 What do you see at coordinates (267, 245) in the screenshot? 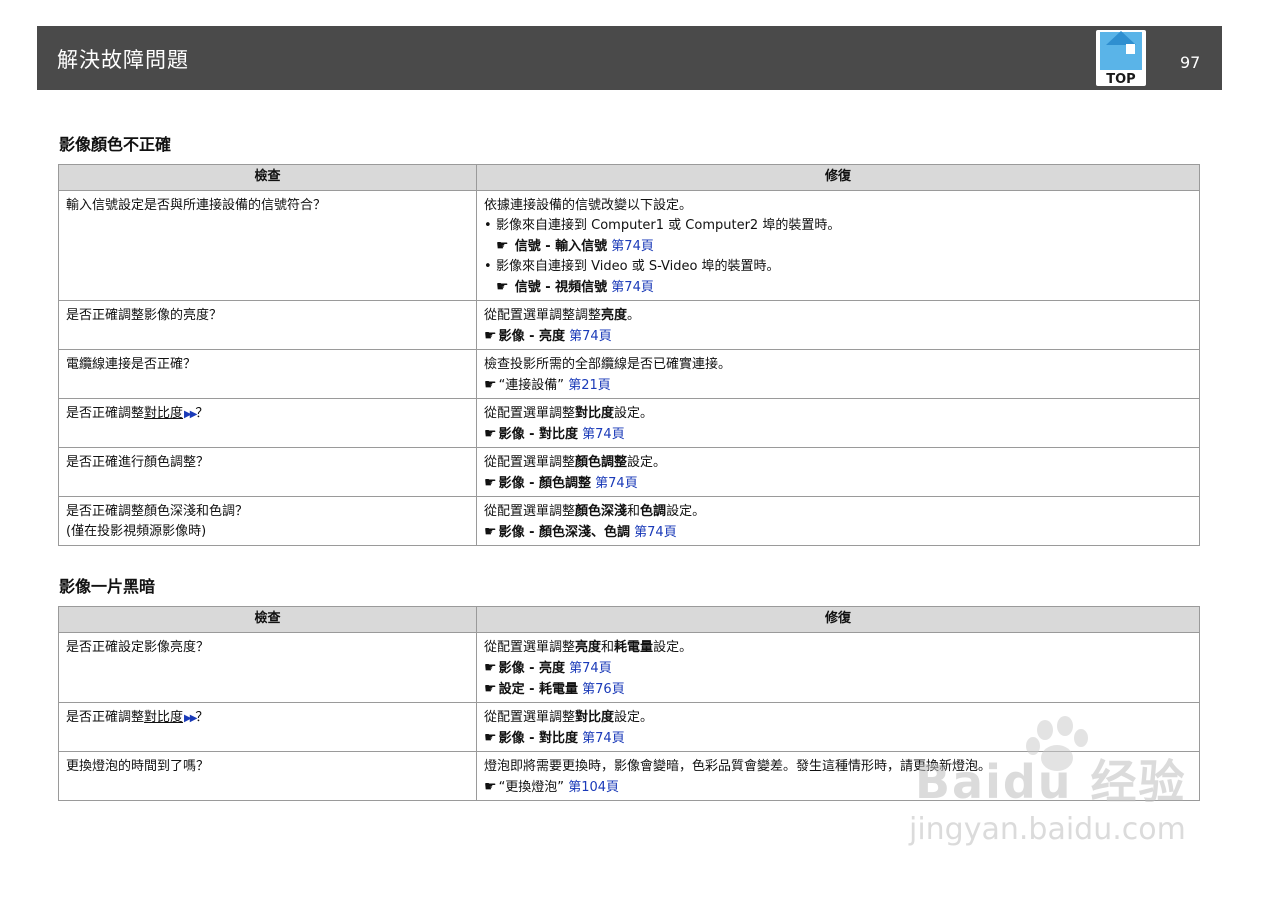
I see `check-cell: 輸入信號設定是否與所連接設備的信號符合？` at bounding box center [267, 245].